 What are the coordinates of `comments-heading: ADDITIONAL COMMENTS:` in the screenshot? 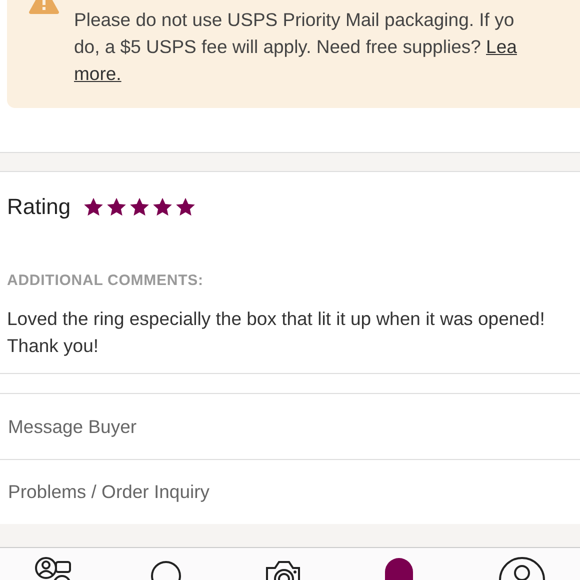 It's located at (105, 281).